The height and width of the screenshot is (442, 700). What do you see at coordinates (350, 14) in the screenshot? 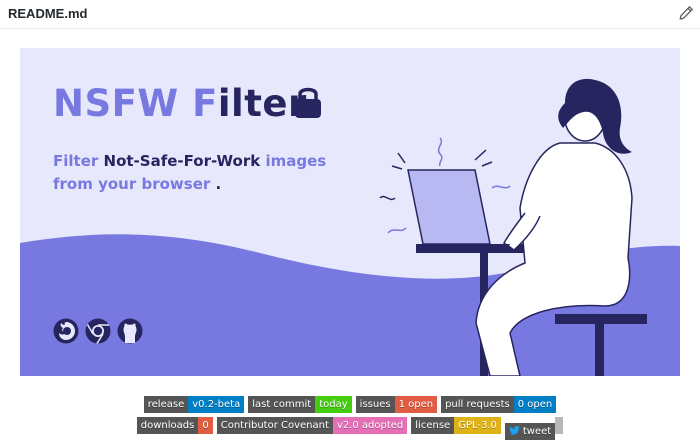
I see `file-header: README.md` at bounding box center [350, 14].